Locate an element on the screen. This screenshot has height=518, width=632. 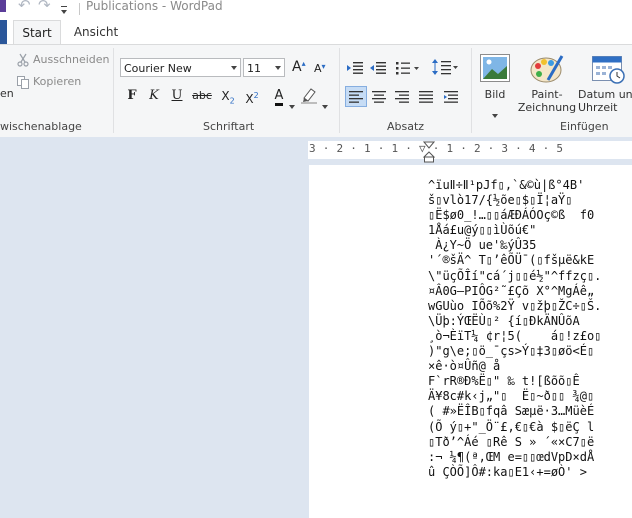
document-line: \Üþ:ÝŒËÙ▯² {í▯ÐkÄNÛõA is located at coordinates (504, 320).